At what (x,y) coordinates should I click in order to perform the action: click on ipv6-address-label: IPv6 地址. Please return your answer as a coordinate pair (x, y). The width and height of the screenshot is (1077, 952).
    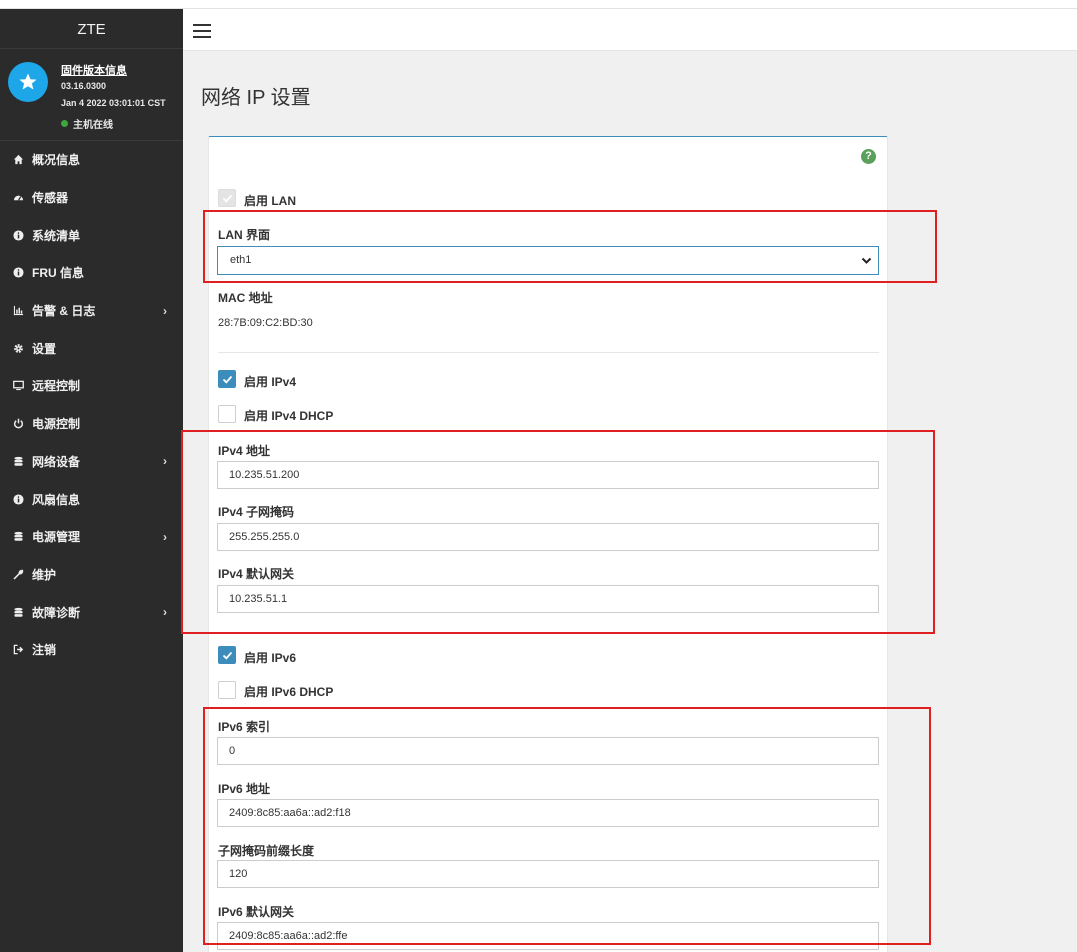
    Looking at the image, I should click on (244, 789).